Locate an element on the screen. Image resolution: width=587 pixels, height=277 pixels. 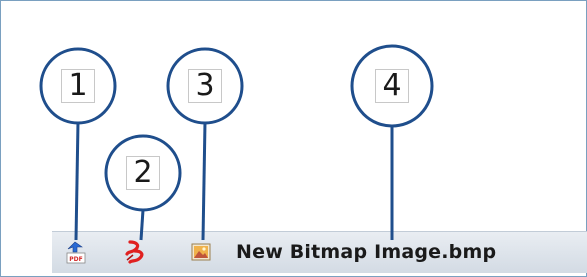
callout-number-1: 1 is located at coordinates (78, 86).